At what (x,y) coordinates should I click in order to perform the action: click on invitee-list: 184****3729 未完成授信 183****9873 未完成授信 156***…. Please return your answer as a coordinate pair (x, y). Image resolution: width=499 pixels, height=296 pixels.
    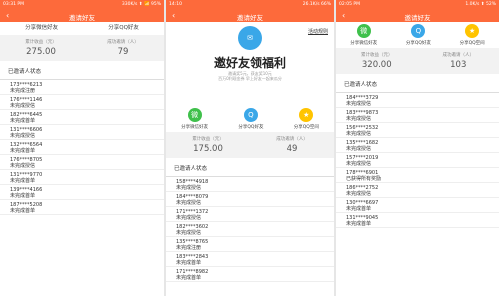
    Looking at the image, I should click on (417, 160).